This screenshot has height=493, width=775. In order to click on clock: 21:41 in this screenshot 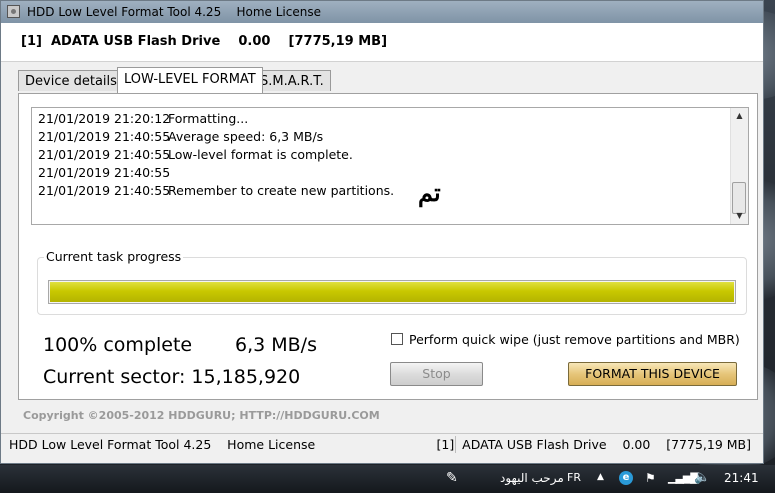, I will do `click(741, 478)`.